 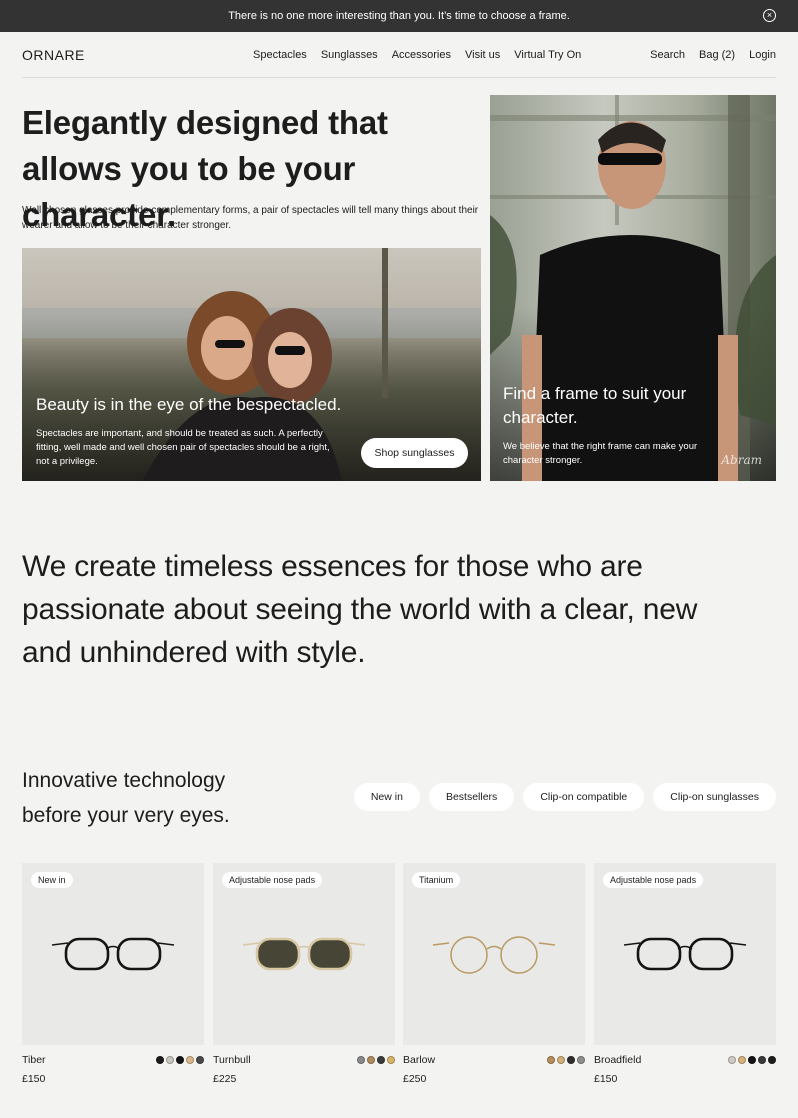 What do you see at coordinates (386, 797) in the screenshot?
I see `filter-new-in: New in` at bounding box center [386, 797].